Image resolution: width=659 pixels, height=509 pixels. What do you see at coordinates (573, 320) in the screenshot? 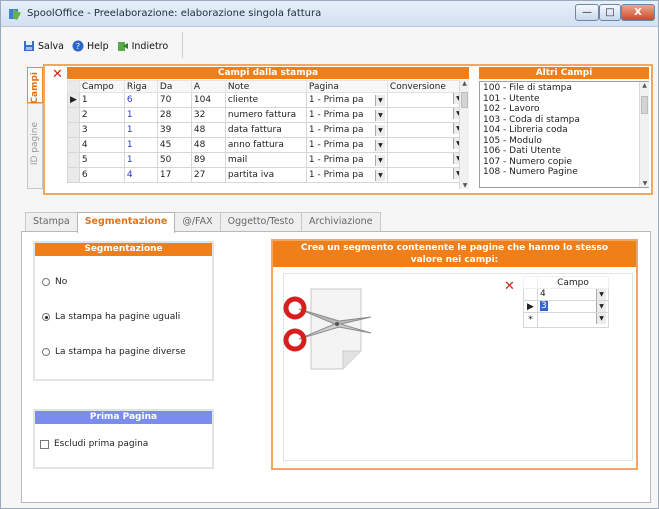
I see `cell-campo-select: ▼` at bounding box center [573, 320].